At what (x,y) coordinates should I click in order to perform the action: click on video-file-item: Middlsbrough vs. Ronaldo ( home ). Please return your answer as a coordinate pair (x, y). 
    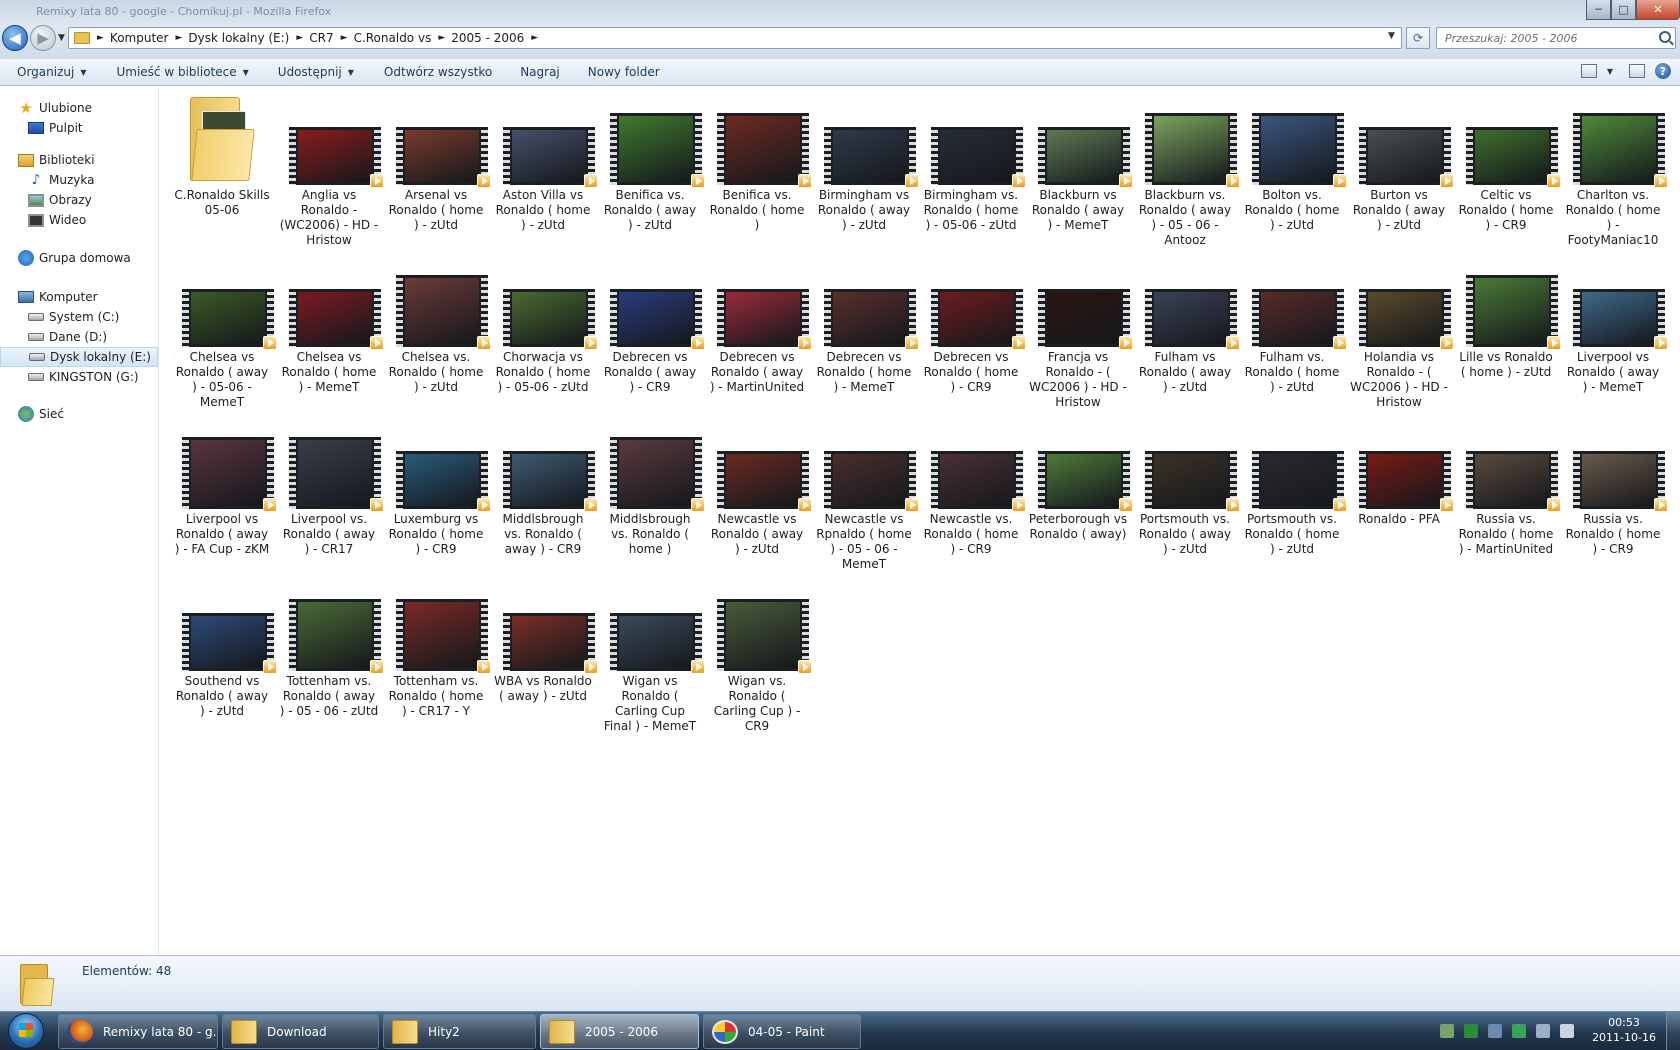
    Looking at the image, I should click on (652, 484).